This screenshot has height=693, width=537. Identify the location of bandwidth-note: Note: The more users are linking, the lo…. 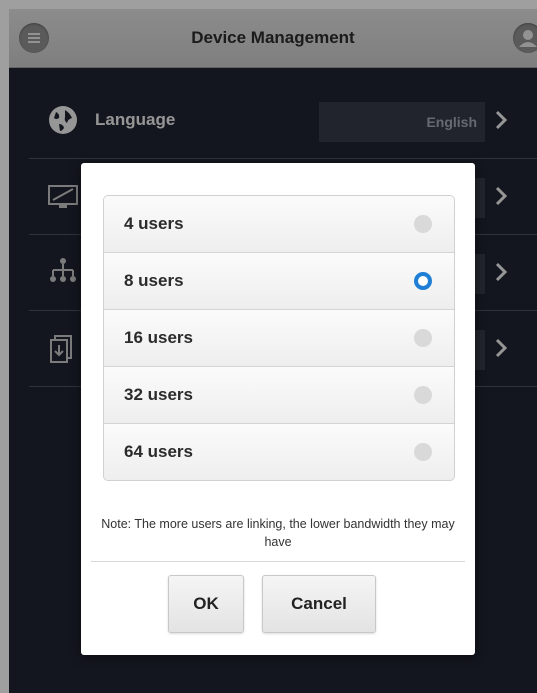
(278, 533).